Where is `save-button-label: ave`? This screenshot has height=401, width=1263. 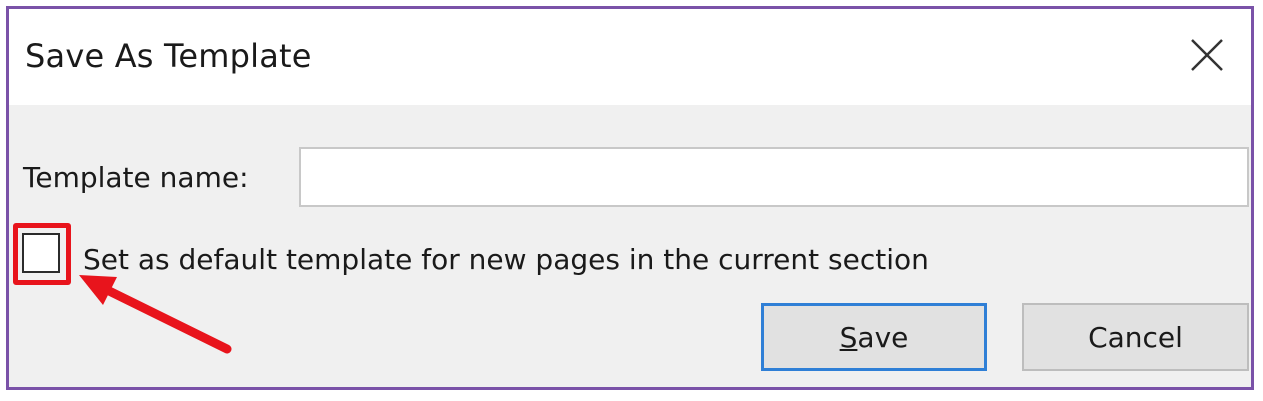
save-button-label: ave is located at coordinates (883, 337).